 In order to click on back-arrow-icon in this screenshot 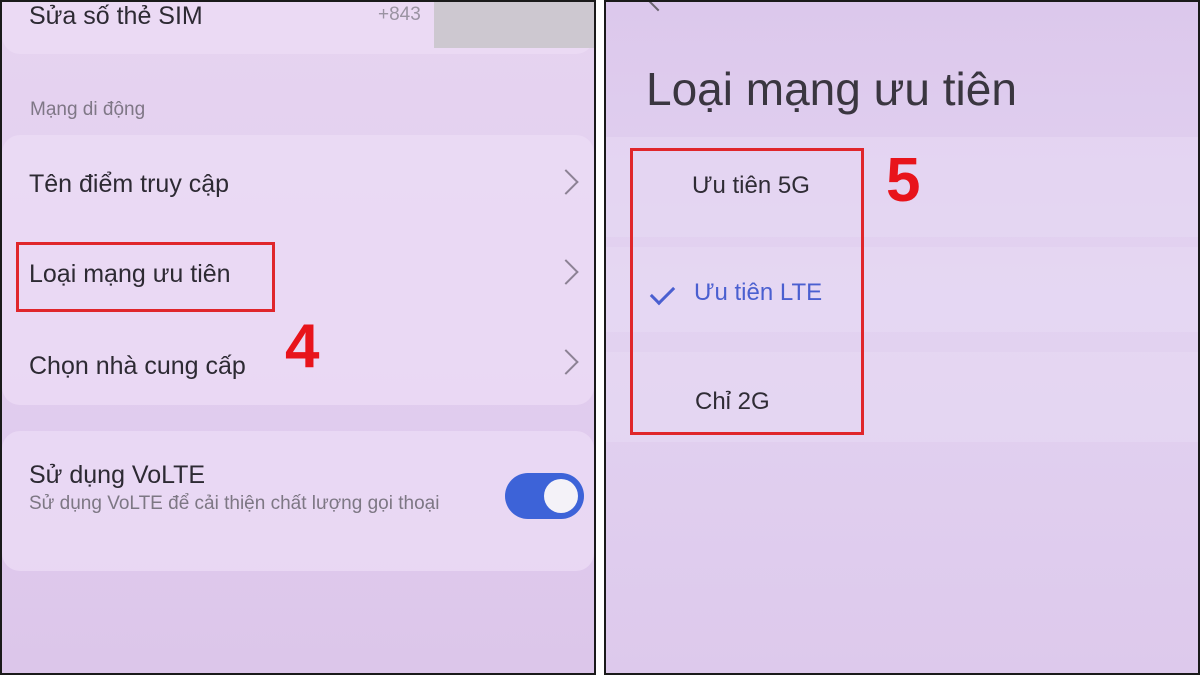, I will do `click(658, 7)`.